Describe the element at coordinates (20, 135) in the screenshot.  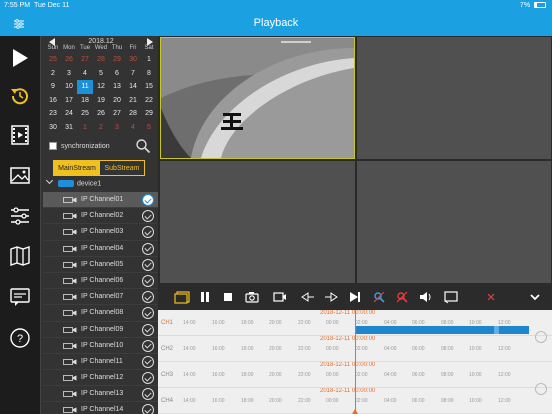
I see `video-files-icon` at that location.